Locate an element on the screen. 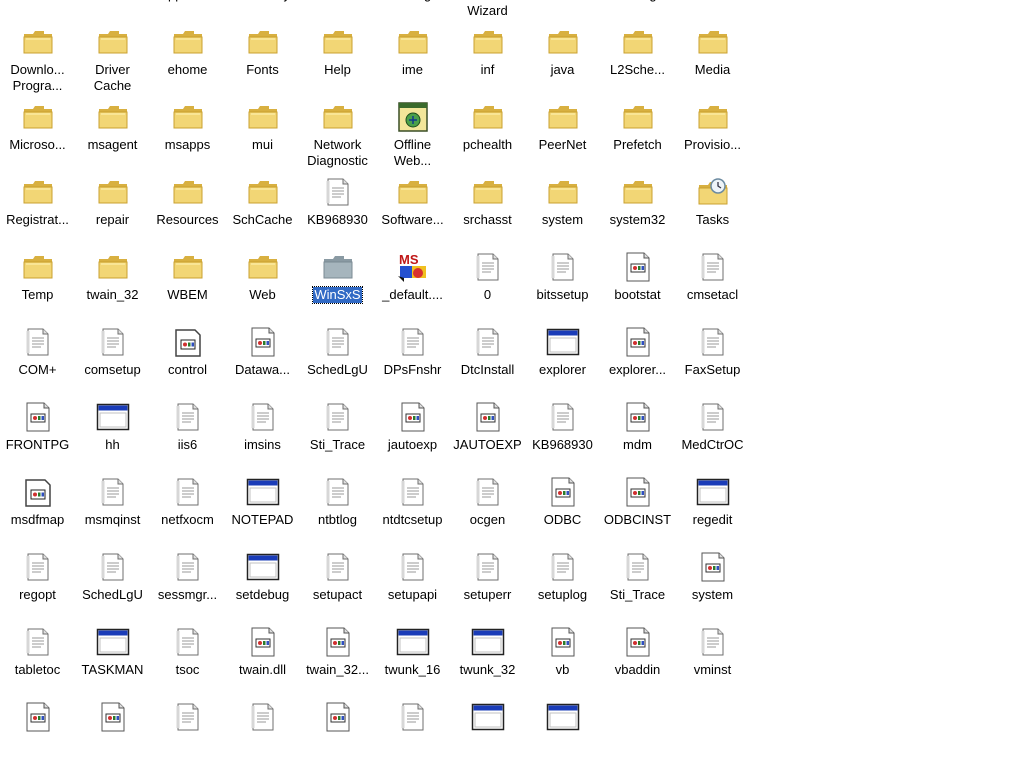 The image size is (1024, 770). file-item: comsetup is located at coordinates (112, 357).